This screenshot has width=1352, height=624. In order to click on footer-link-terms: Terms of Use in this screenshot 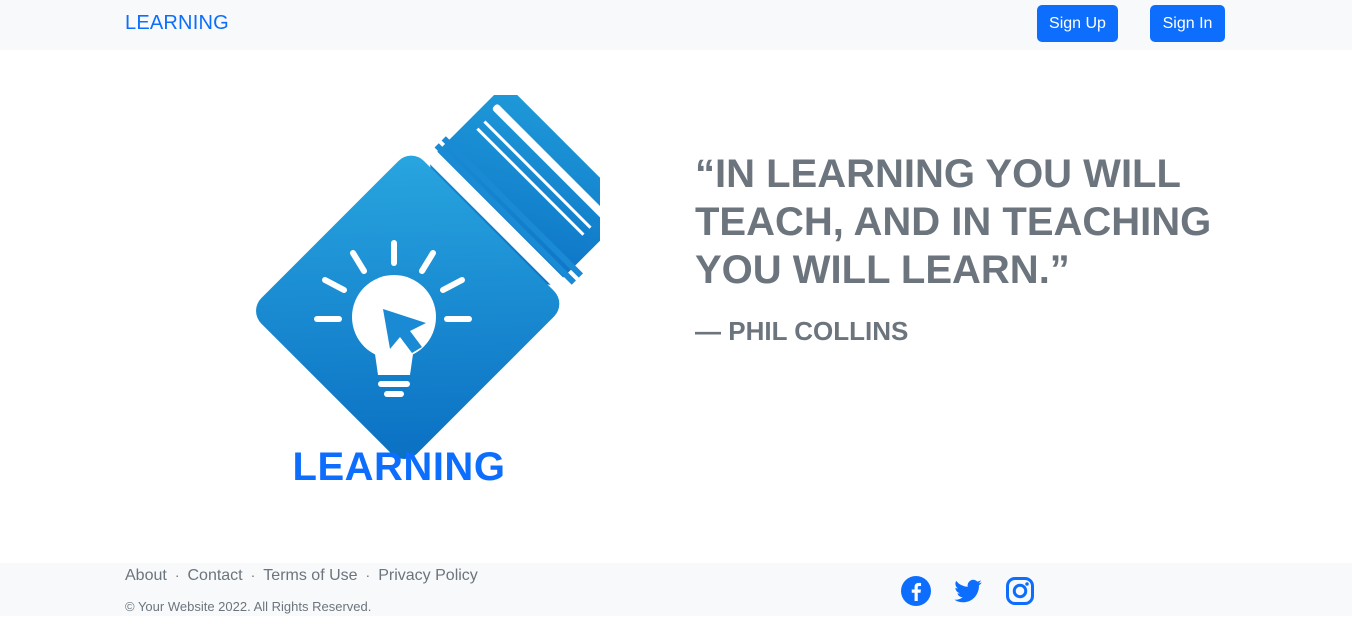, I will do `click(310, 575)`.